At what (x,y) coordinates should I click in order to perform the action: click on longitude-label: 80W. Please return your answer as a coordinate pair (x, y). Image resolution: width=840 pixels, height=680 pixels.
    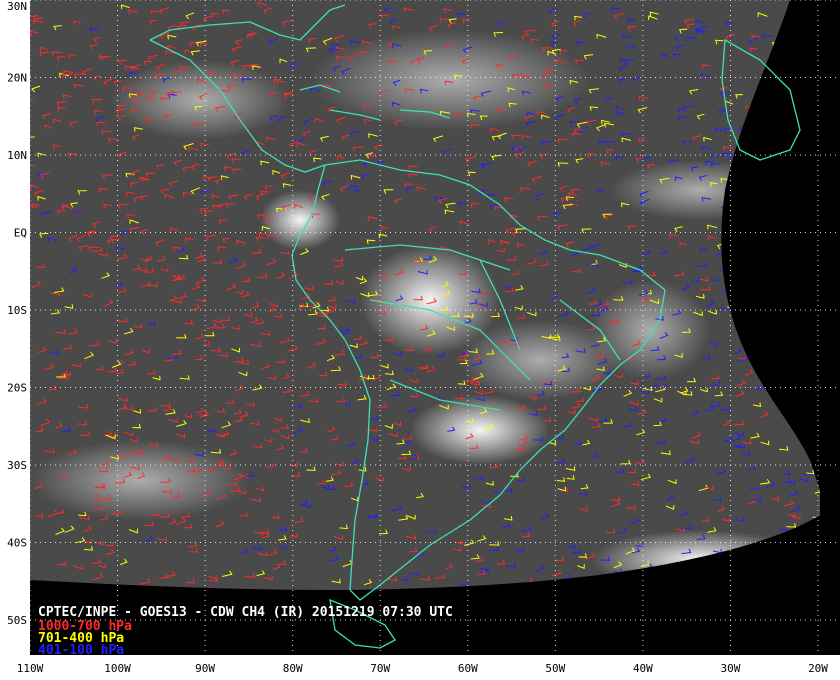
    Looking at the image, I should click on (293, 668).